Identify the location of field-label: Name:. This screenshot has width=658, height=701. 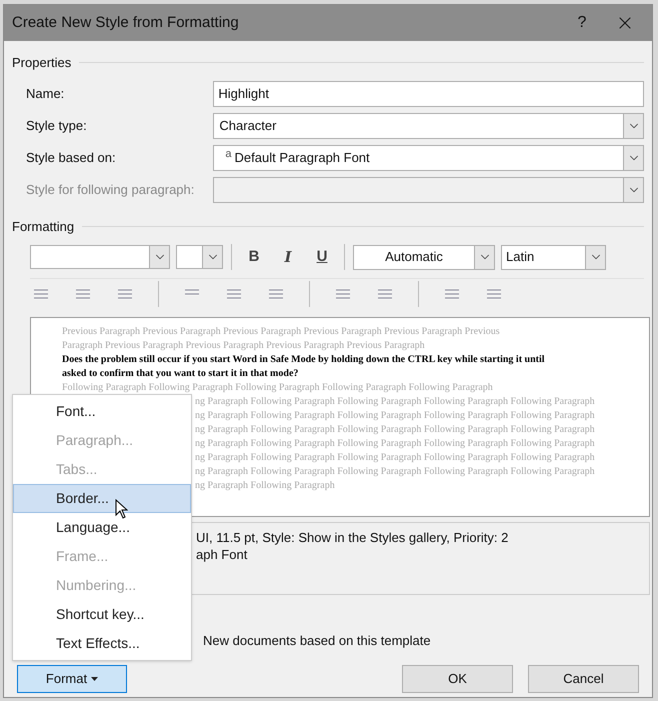
(46, 93).